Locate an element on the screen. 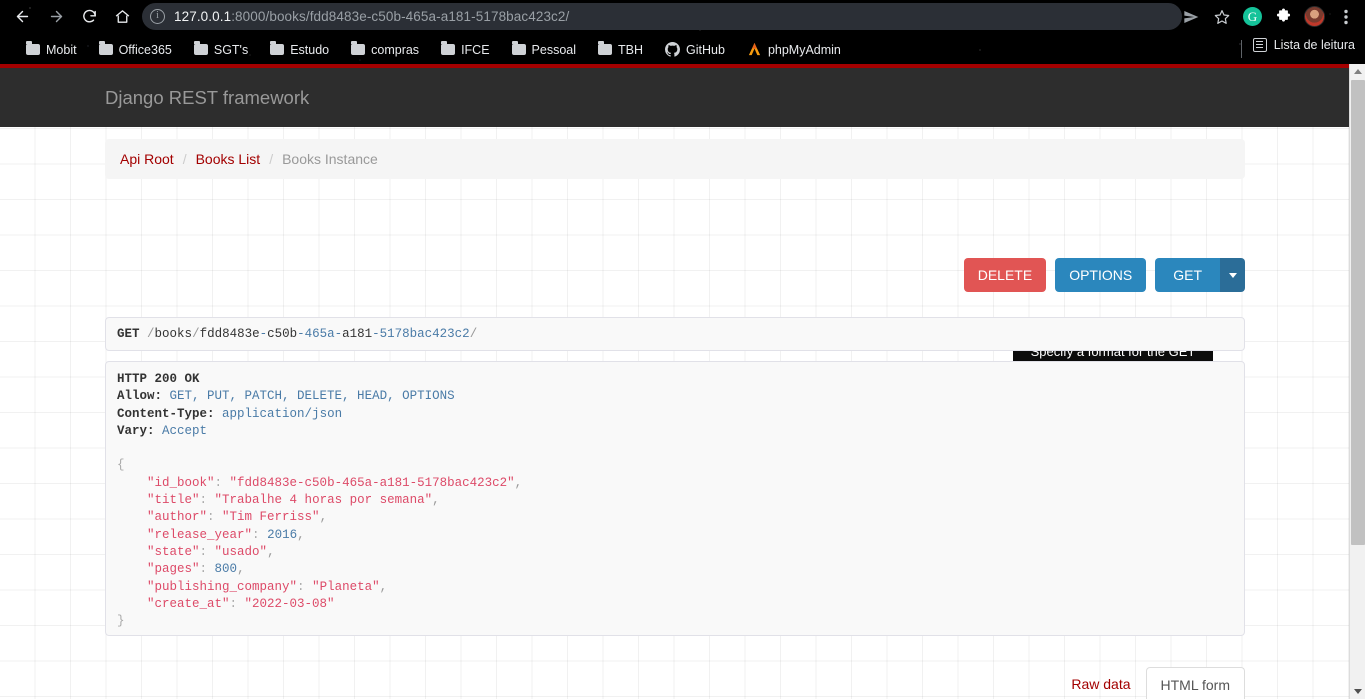 The image size is (1365, 699). back-button is located at coordinates (22, 16).